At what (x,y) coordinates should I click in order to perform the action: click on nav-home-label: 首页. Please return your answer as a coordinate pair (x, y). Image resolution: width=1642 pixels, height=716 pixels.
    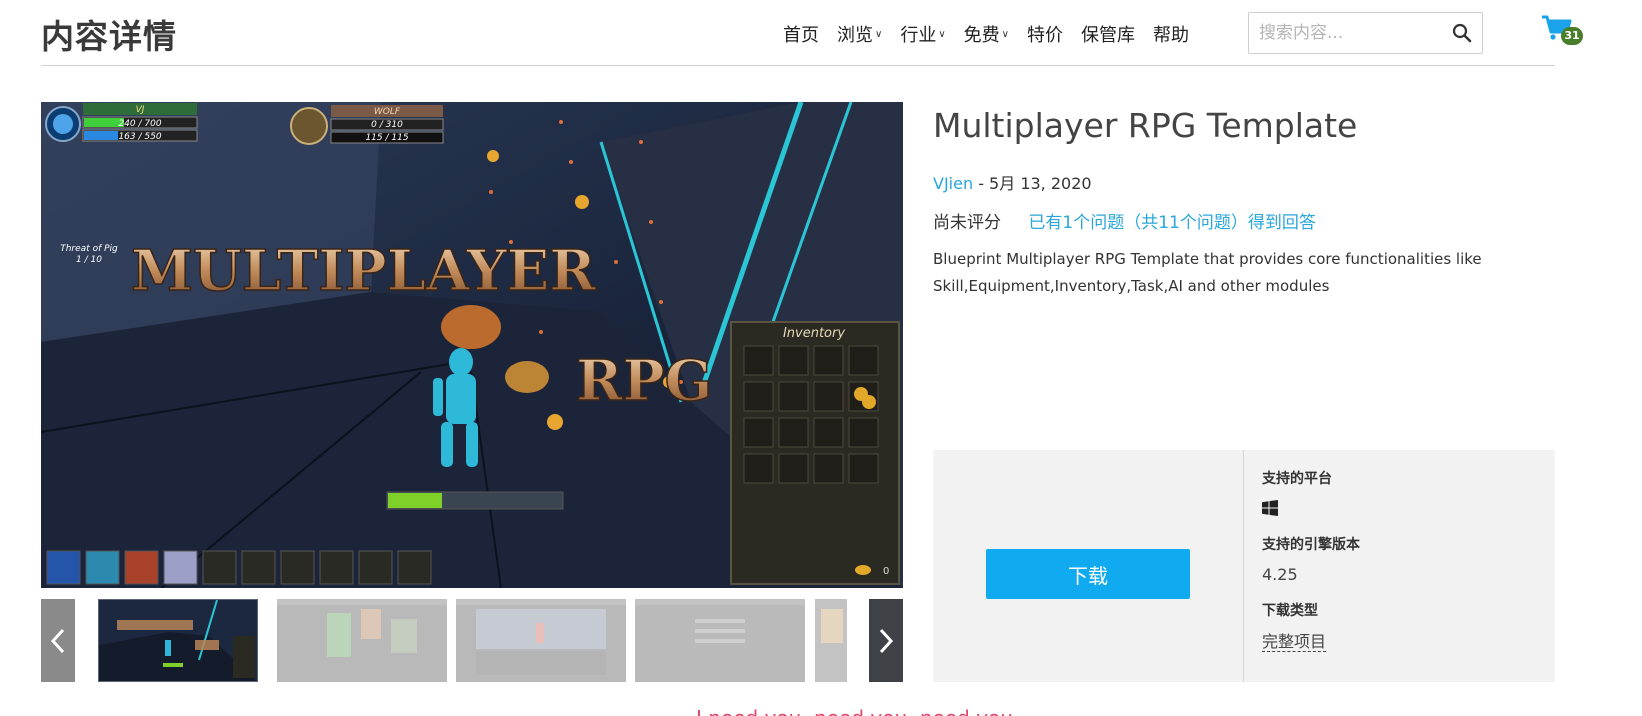
    Looking at the image, I should click on (801, 35).